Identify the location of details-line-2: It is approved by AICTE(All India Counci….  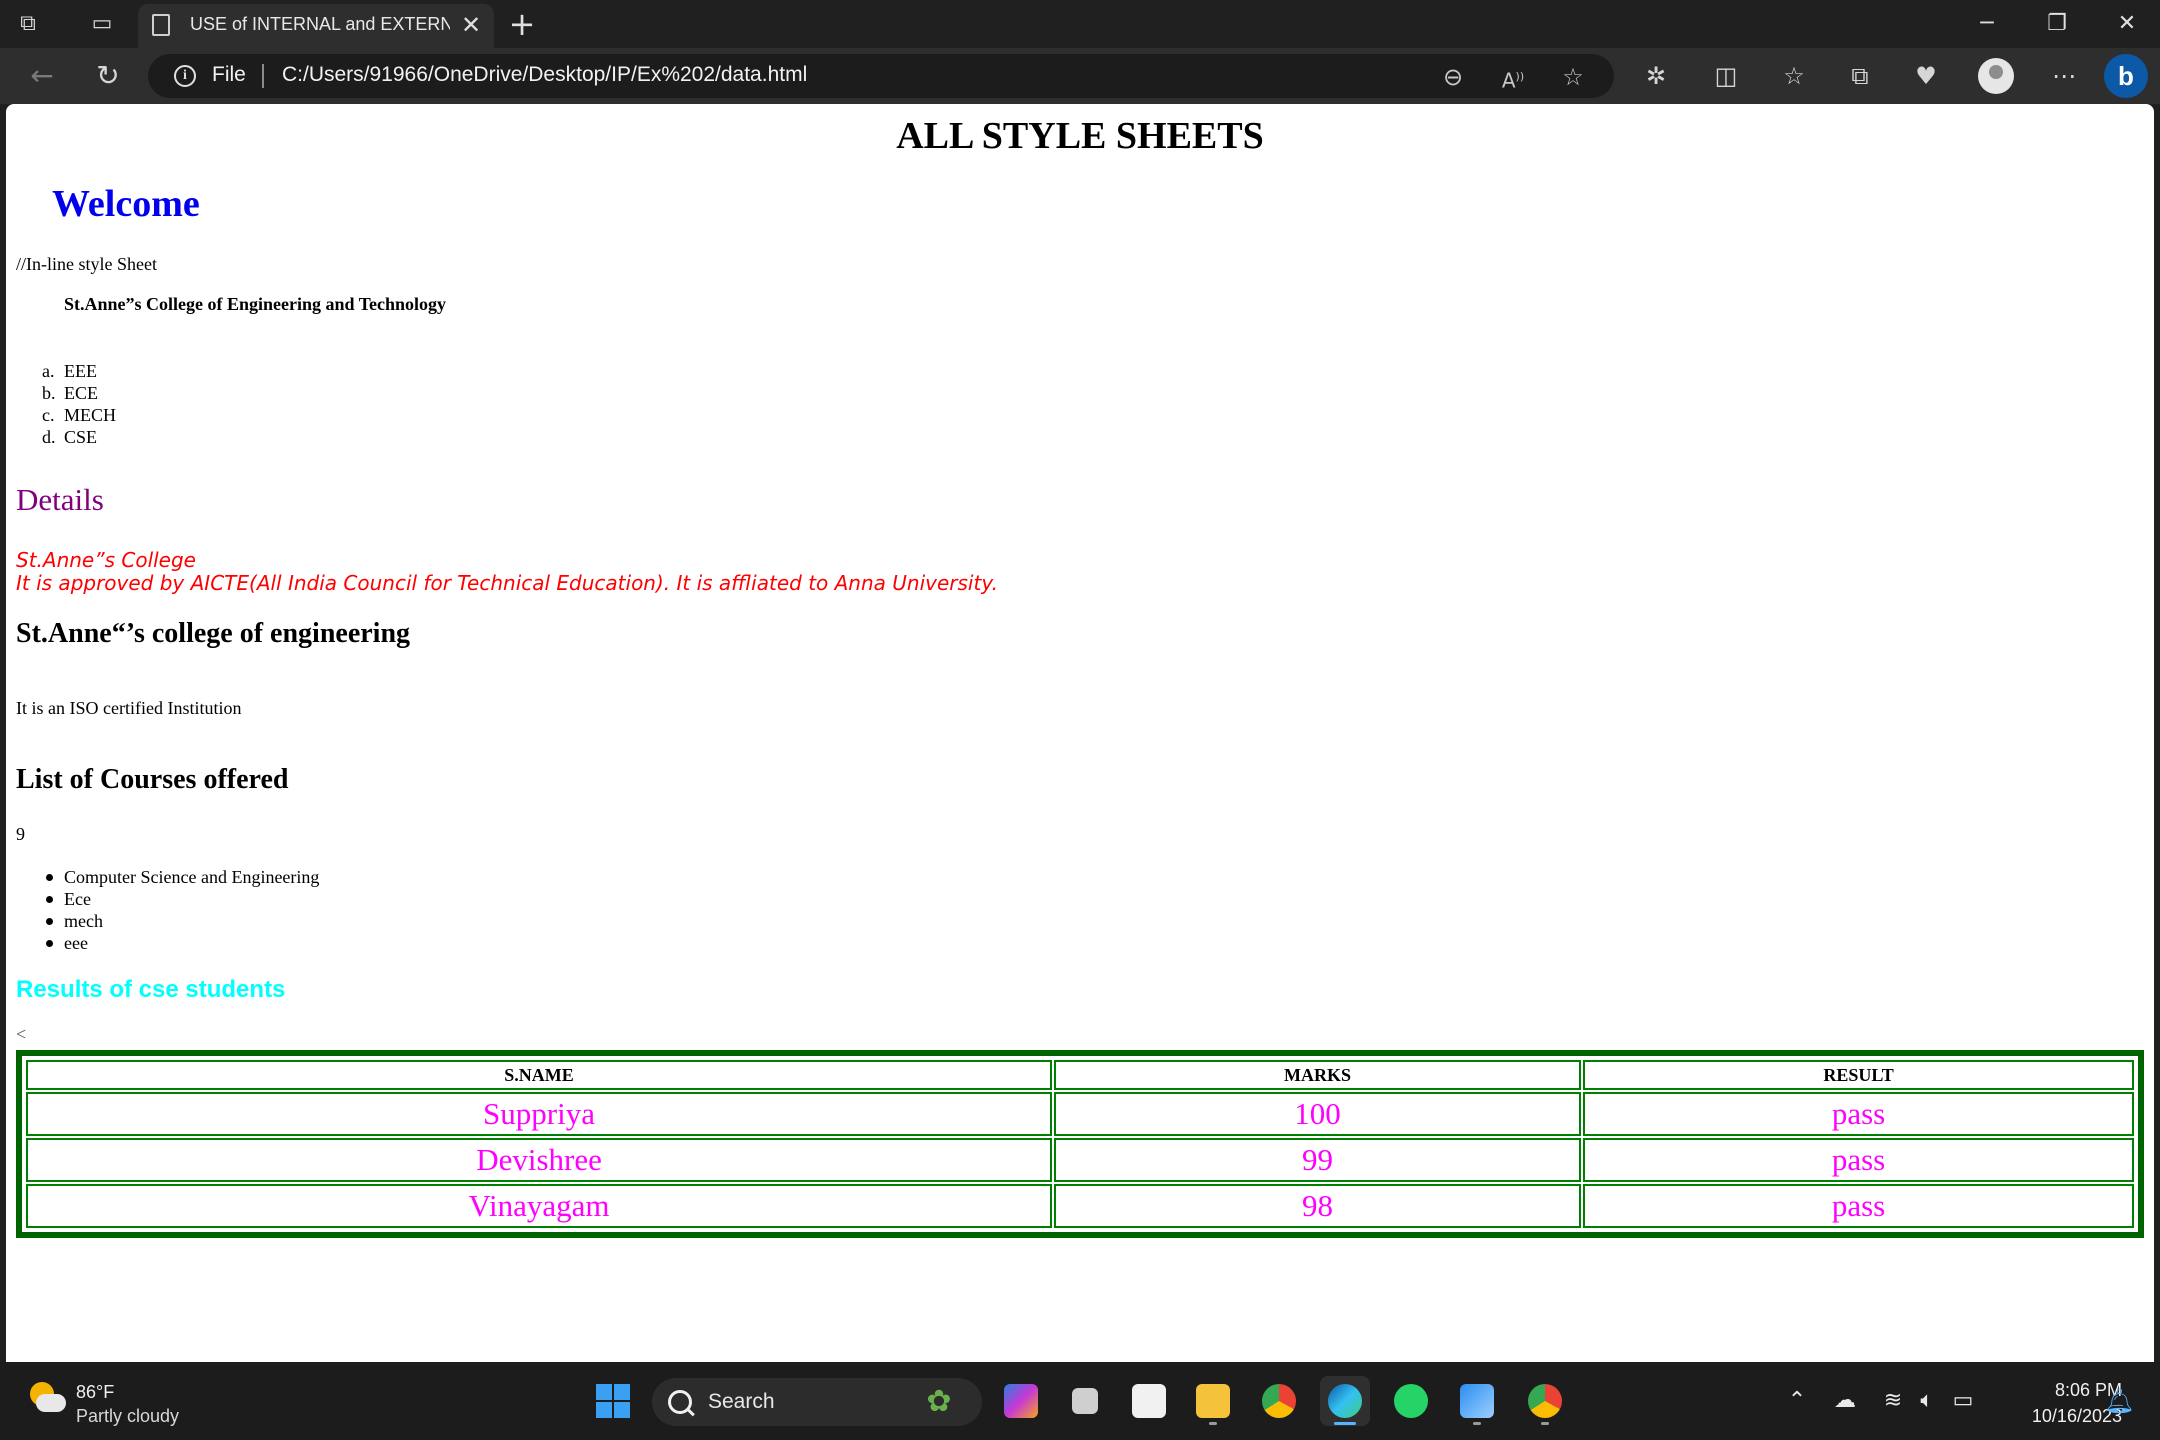
(507, 583).